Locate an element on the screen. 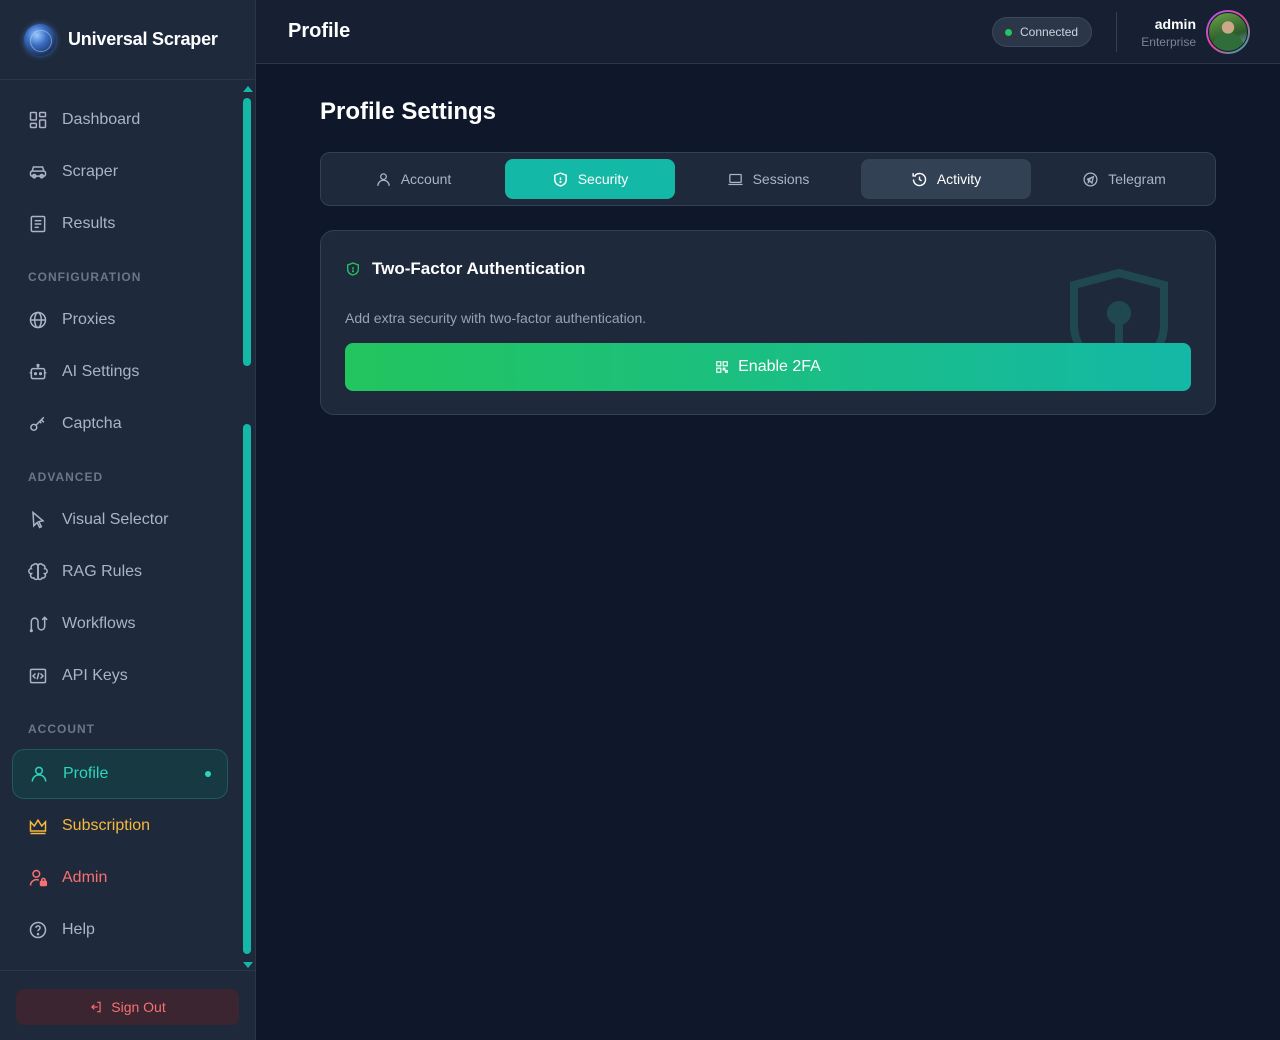  sidebar-item-label: Dashboard is located at coordinates (101, 119).